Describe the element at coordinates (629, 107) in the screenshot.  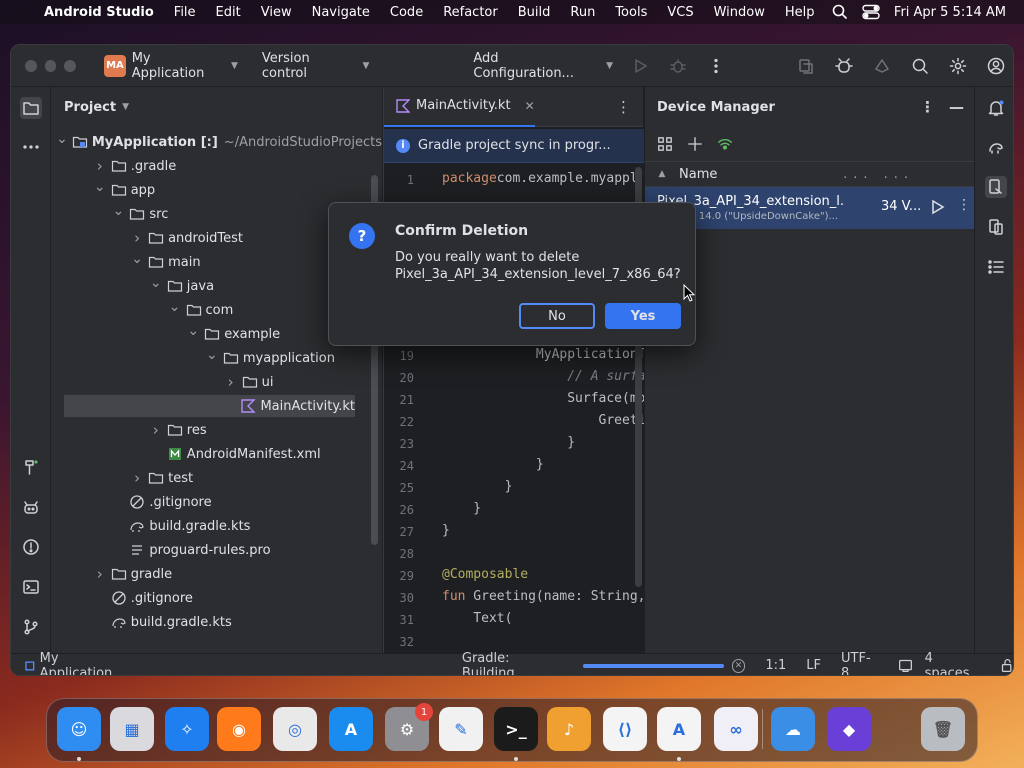
I see `editor-tab-options-icon: ⋮` at that location.